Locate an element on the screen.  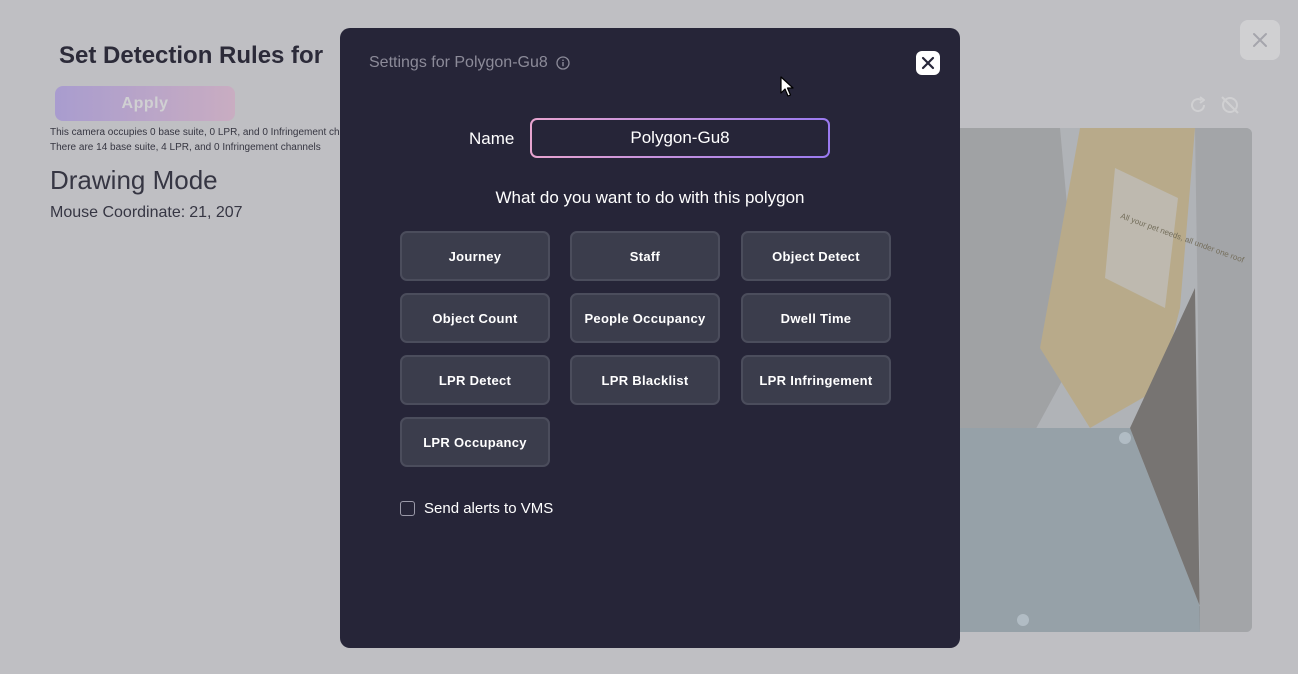
rule-object-detect-button: Object Detect is located at coordinates (816, 256).